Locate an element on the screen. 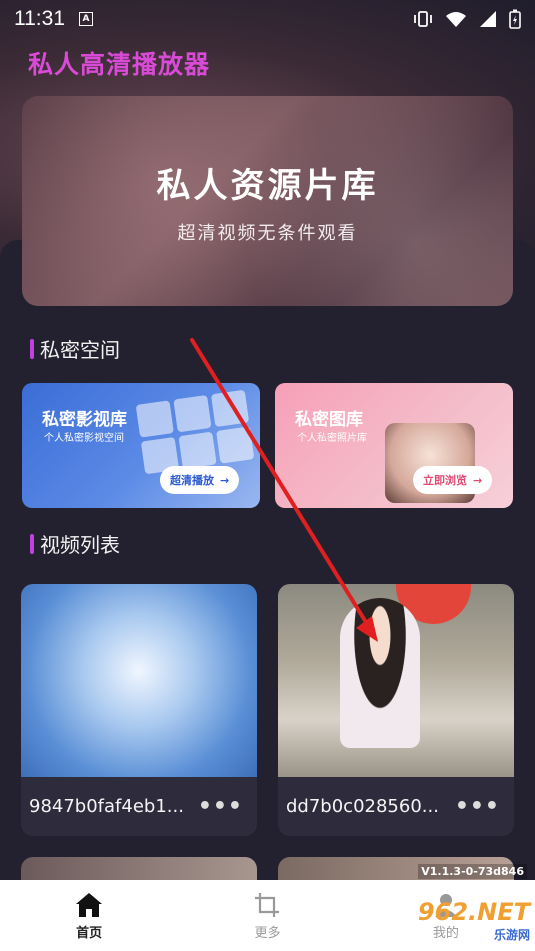 The image size is (535, 951). button-label: 立即浏览 is located at coordinates (445, 480).